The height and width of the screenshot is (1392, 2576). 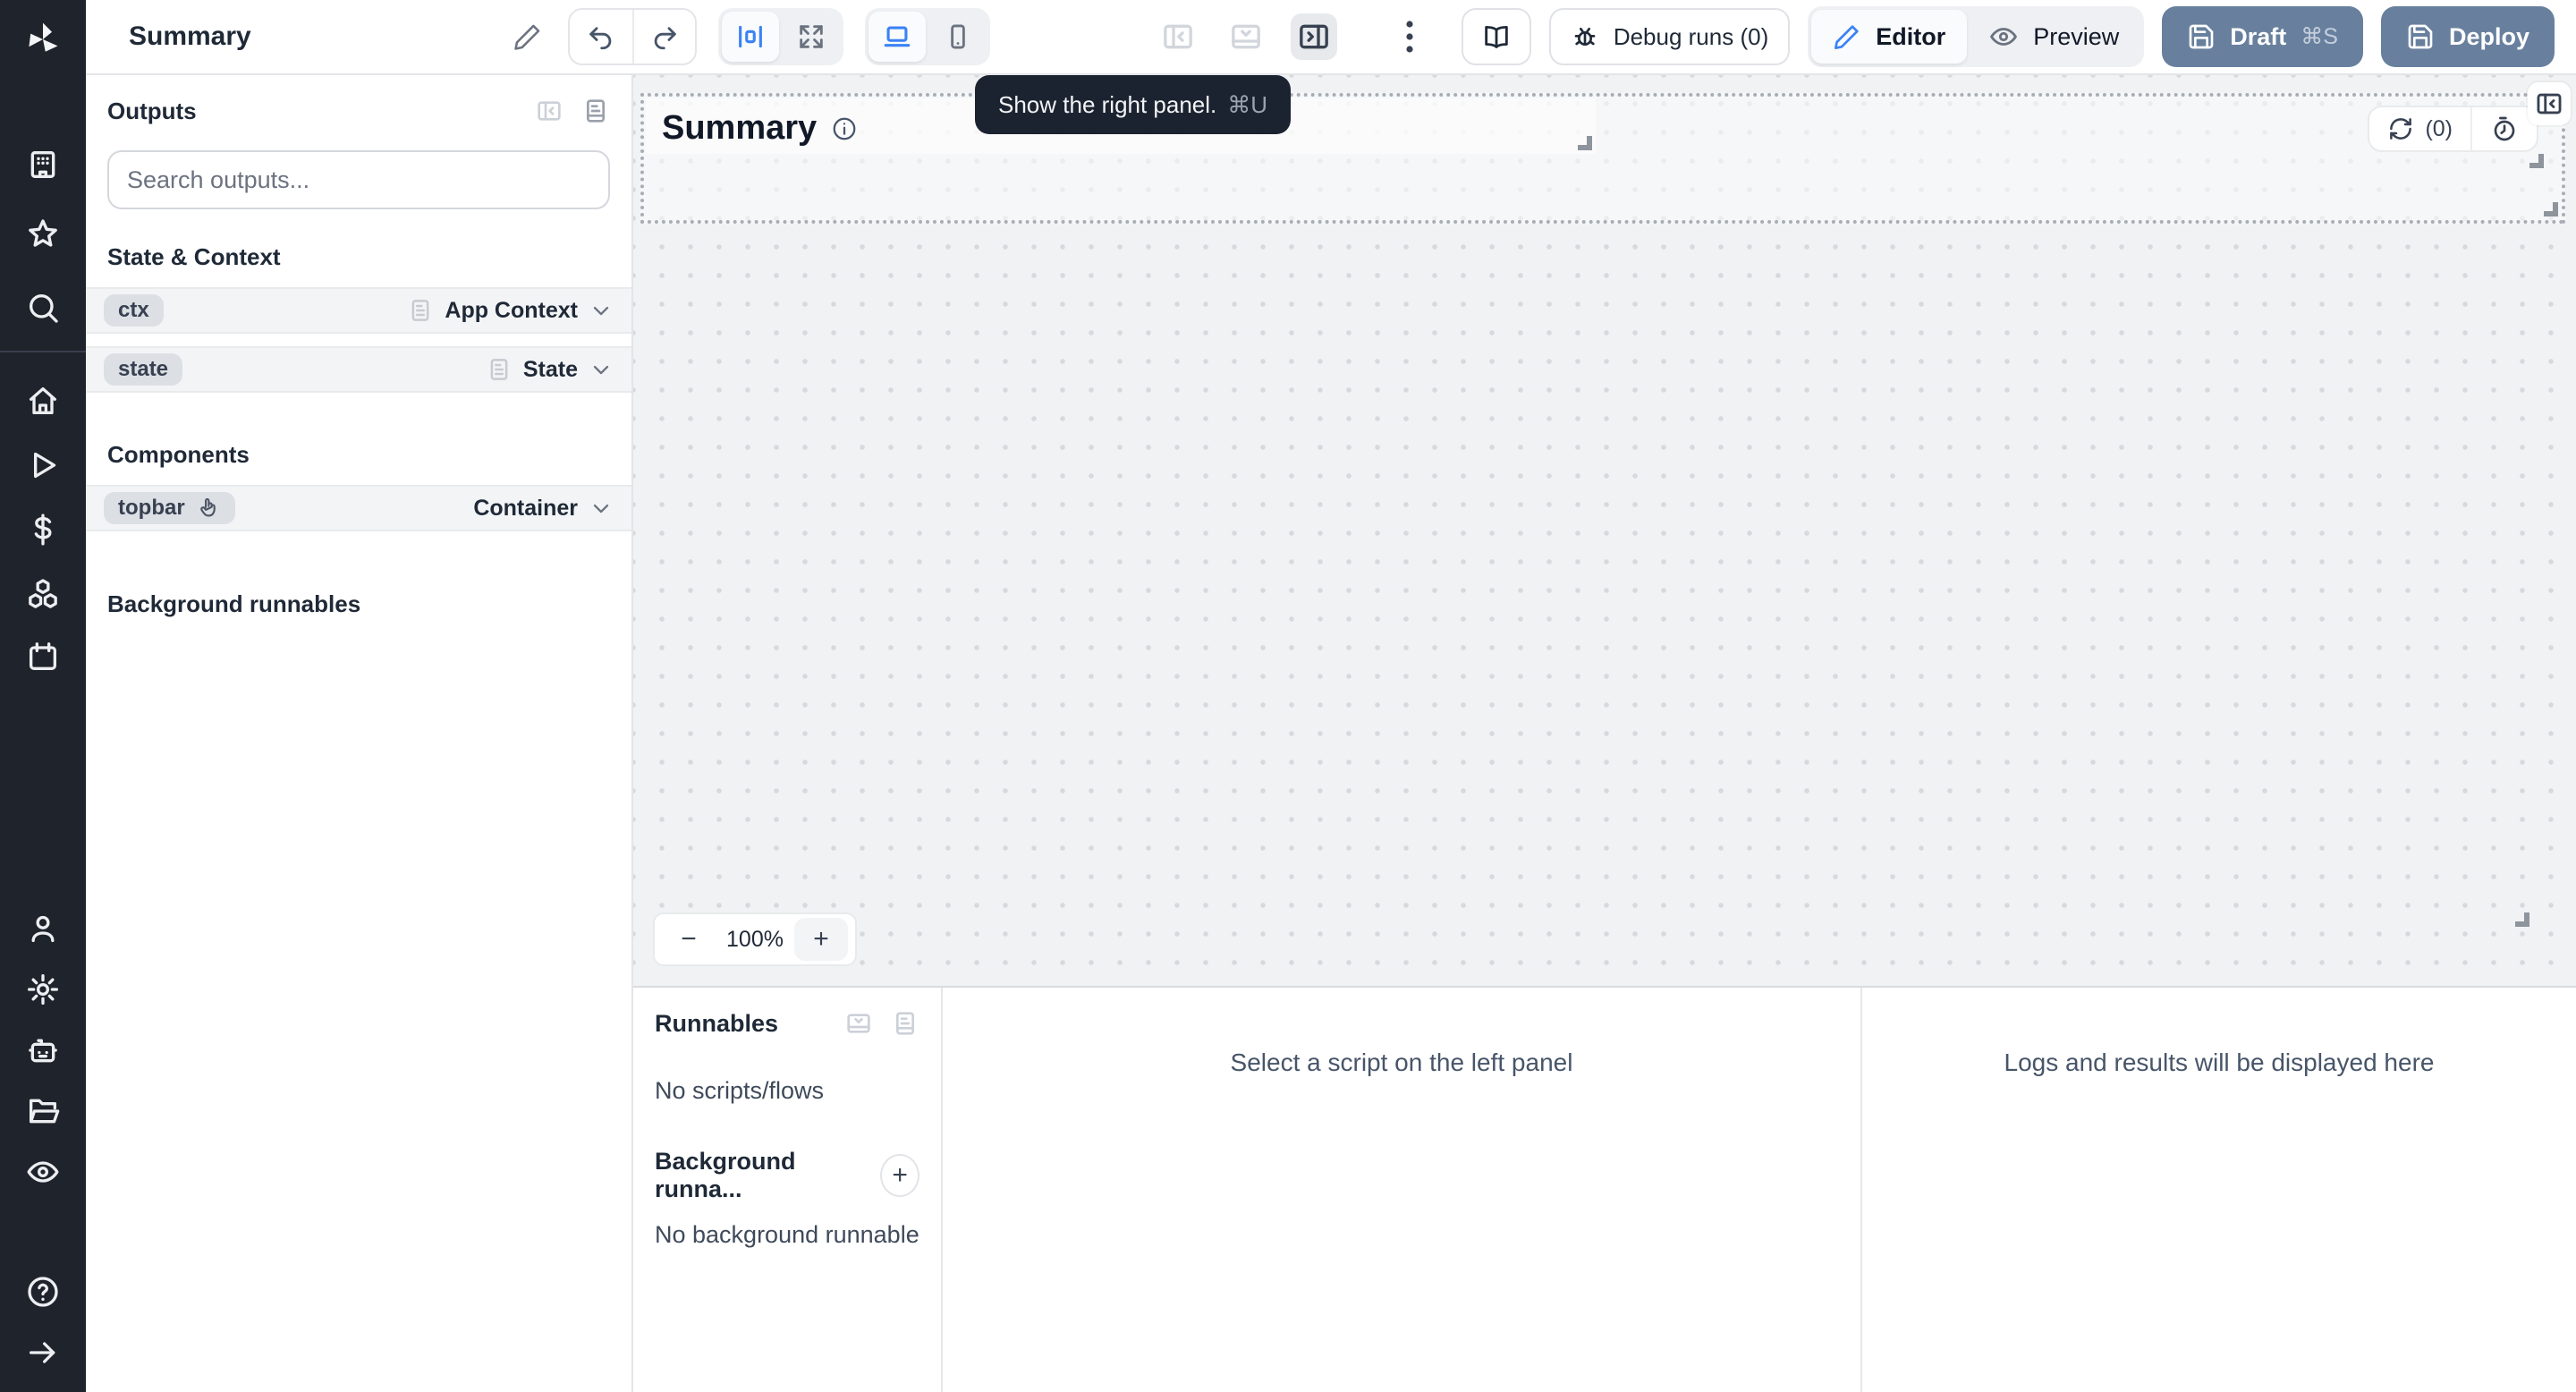 I want to click on workspace-icon, so click(x=43, y=164).